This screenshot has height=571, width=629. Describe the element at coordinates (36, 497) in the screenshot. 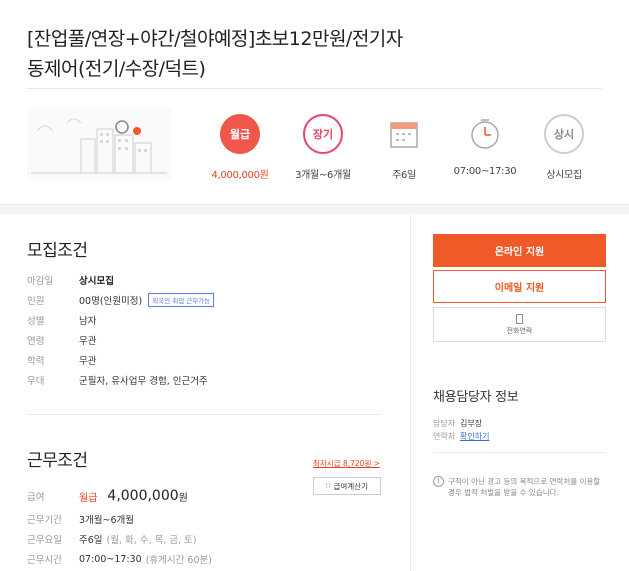

I see `row-key: 급여` at that location.